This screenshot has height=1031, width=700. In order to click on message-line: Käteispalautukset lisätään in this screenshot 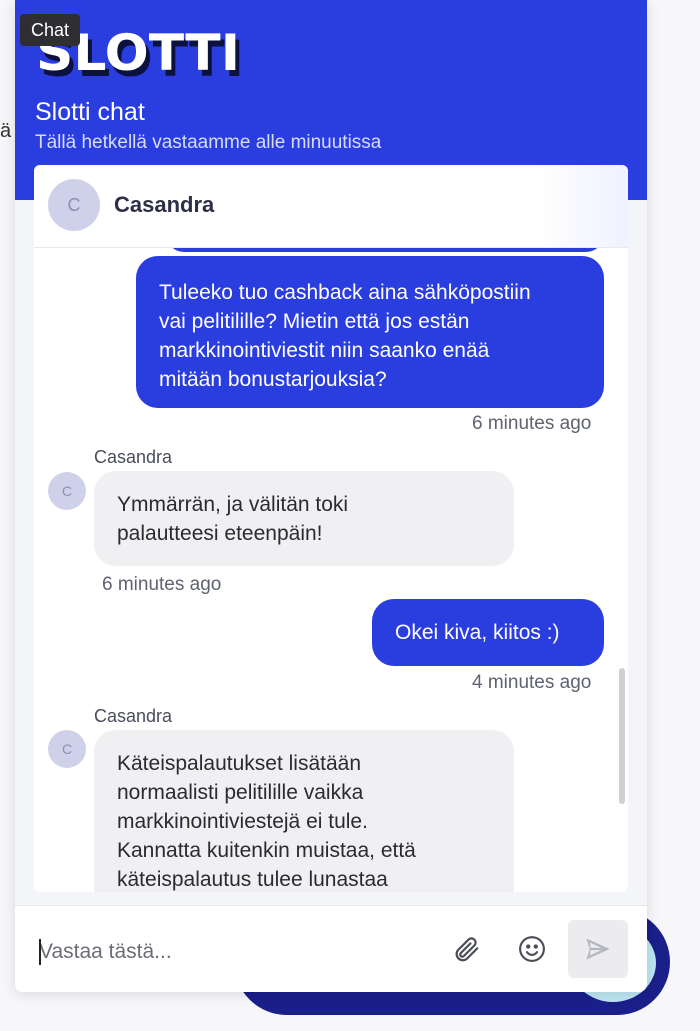, I will do `click(239, 763)`.